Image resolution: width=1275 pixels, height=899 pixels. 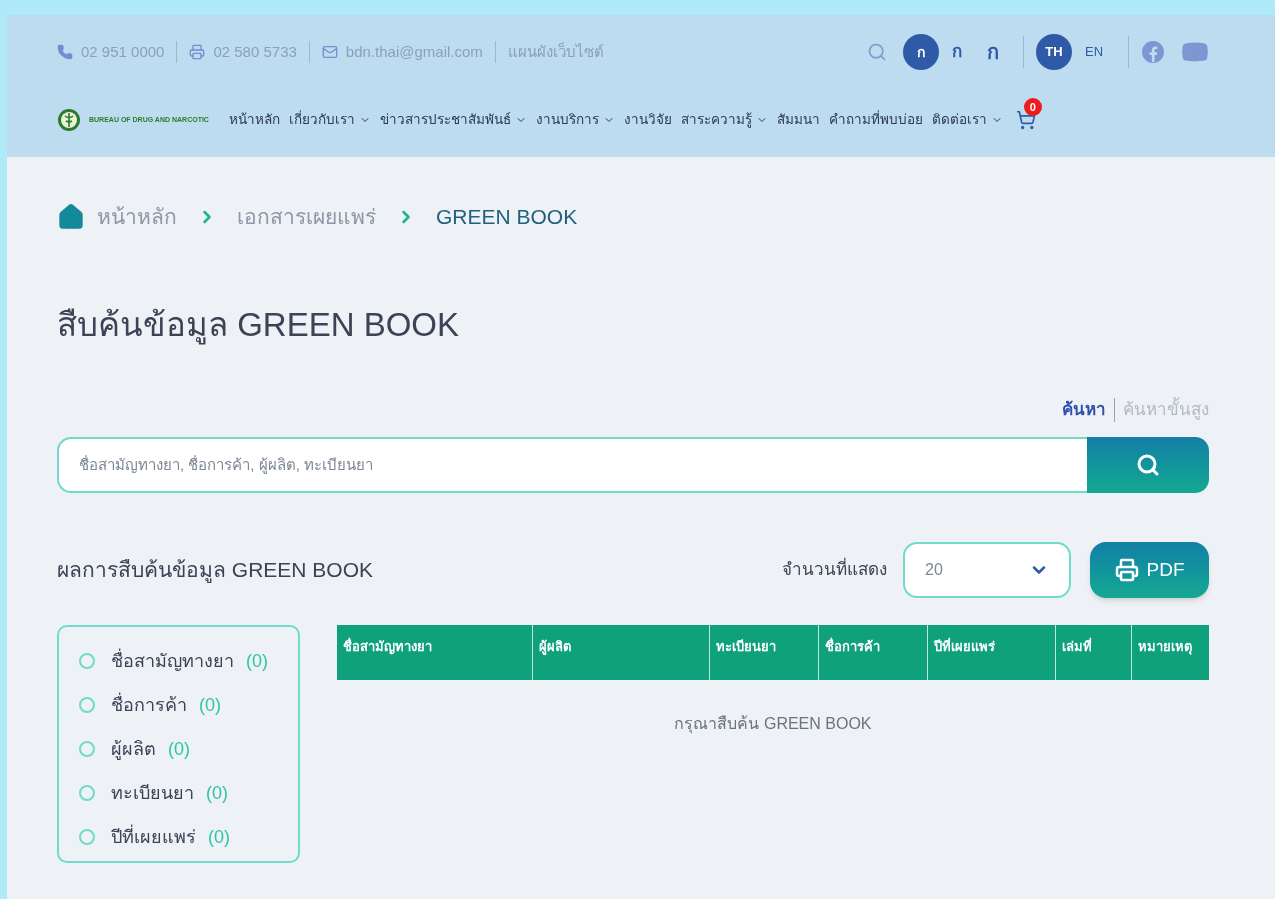 I want to click on search-field: ชื่อสามัญทางยา, ชื่อการค้า, ผู้ผลิต, ทะเบียนยา, so click(x=572, y=465).